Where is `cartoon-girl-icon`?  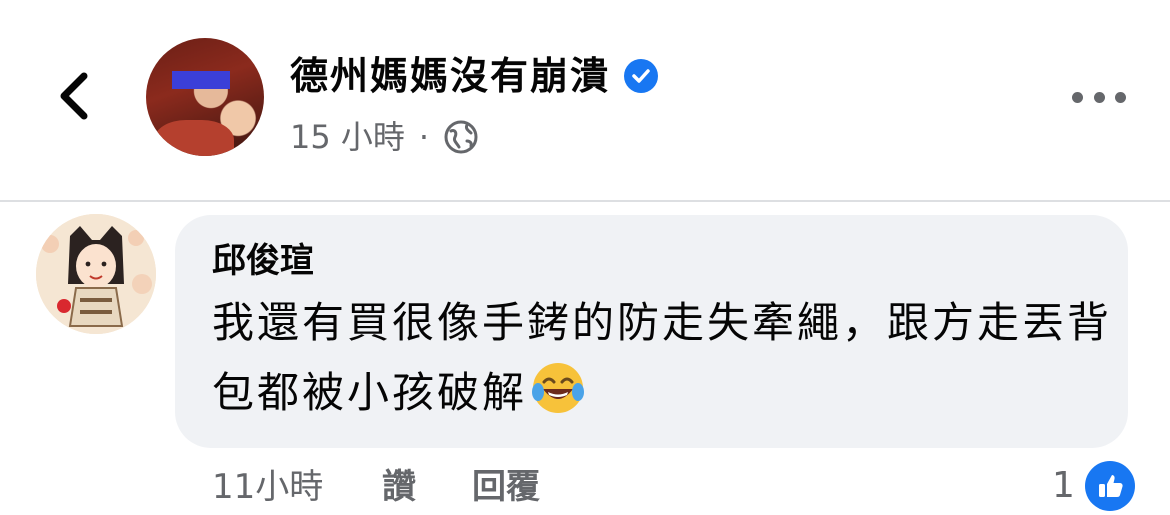 cartoon-girl-icon is located at coordinates (96, 274).